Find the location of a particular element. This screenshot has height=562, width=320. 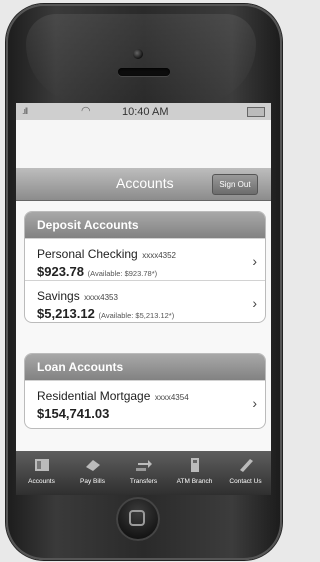

tab-transfers: Transfers is located at coordinates (143, 473).